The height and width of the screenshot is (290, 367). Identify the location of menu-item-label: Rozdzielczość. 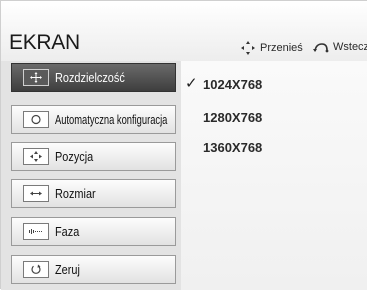
(90, 77).